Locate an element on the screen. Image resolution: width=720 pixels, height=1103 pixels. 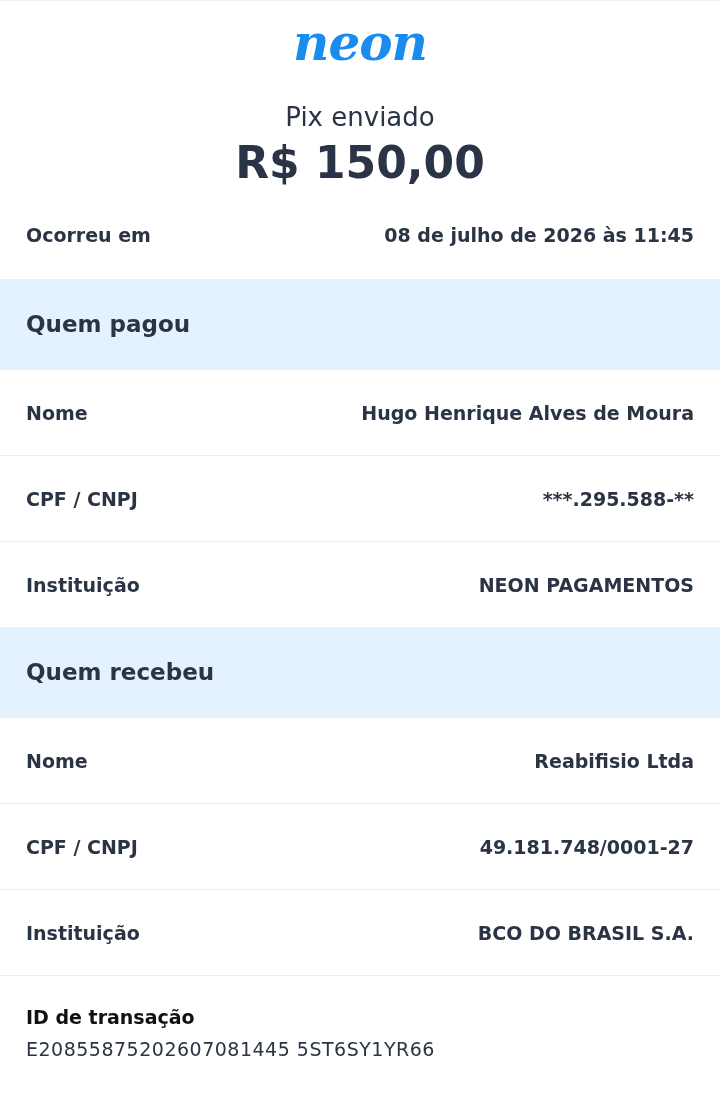
amount: R$ 150,00 is located at coordinates (360, 163).